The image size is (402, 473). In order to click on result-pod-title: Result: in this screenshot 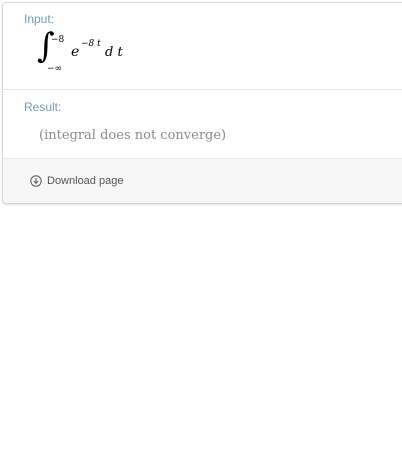, I will do `click(43, 107)`.